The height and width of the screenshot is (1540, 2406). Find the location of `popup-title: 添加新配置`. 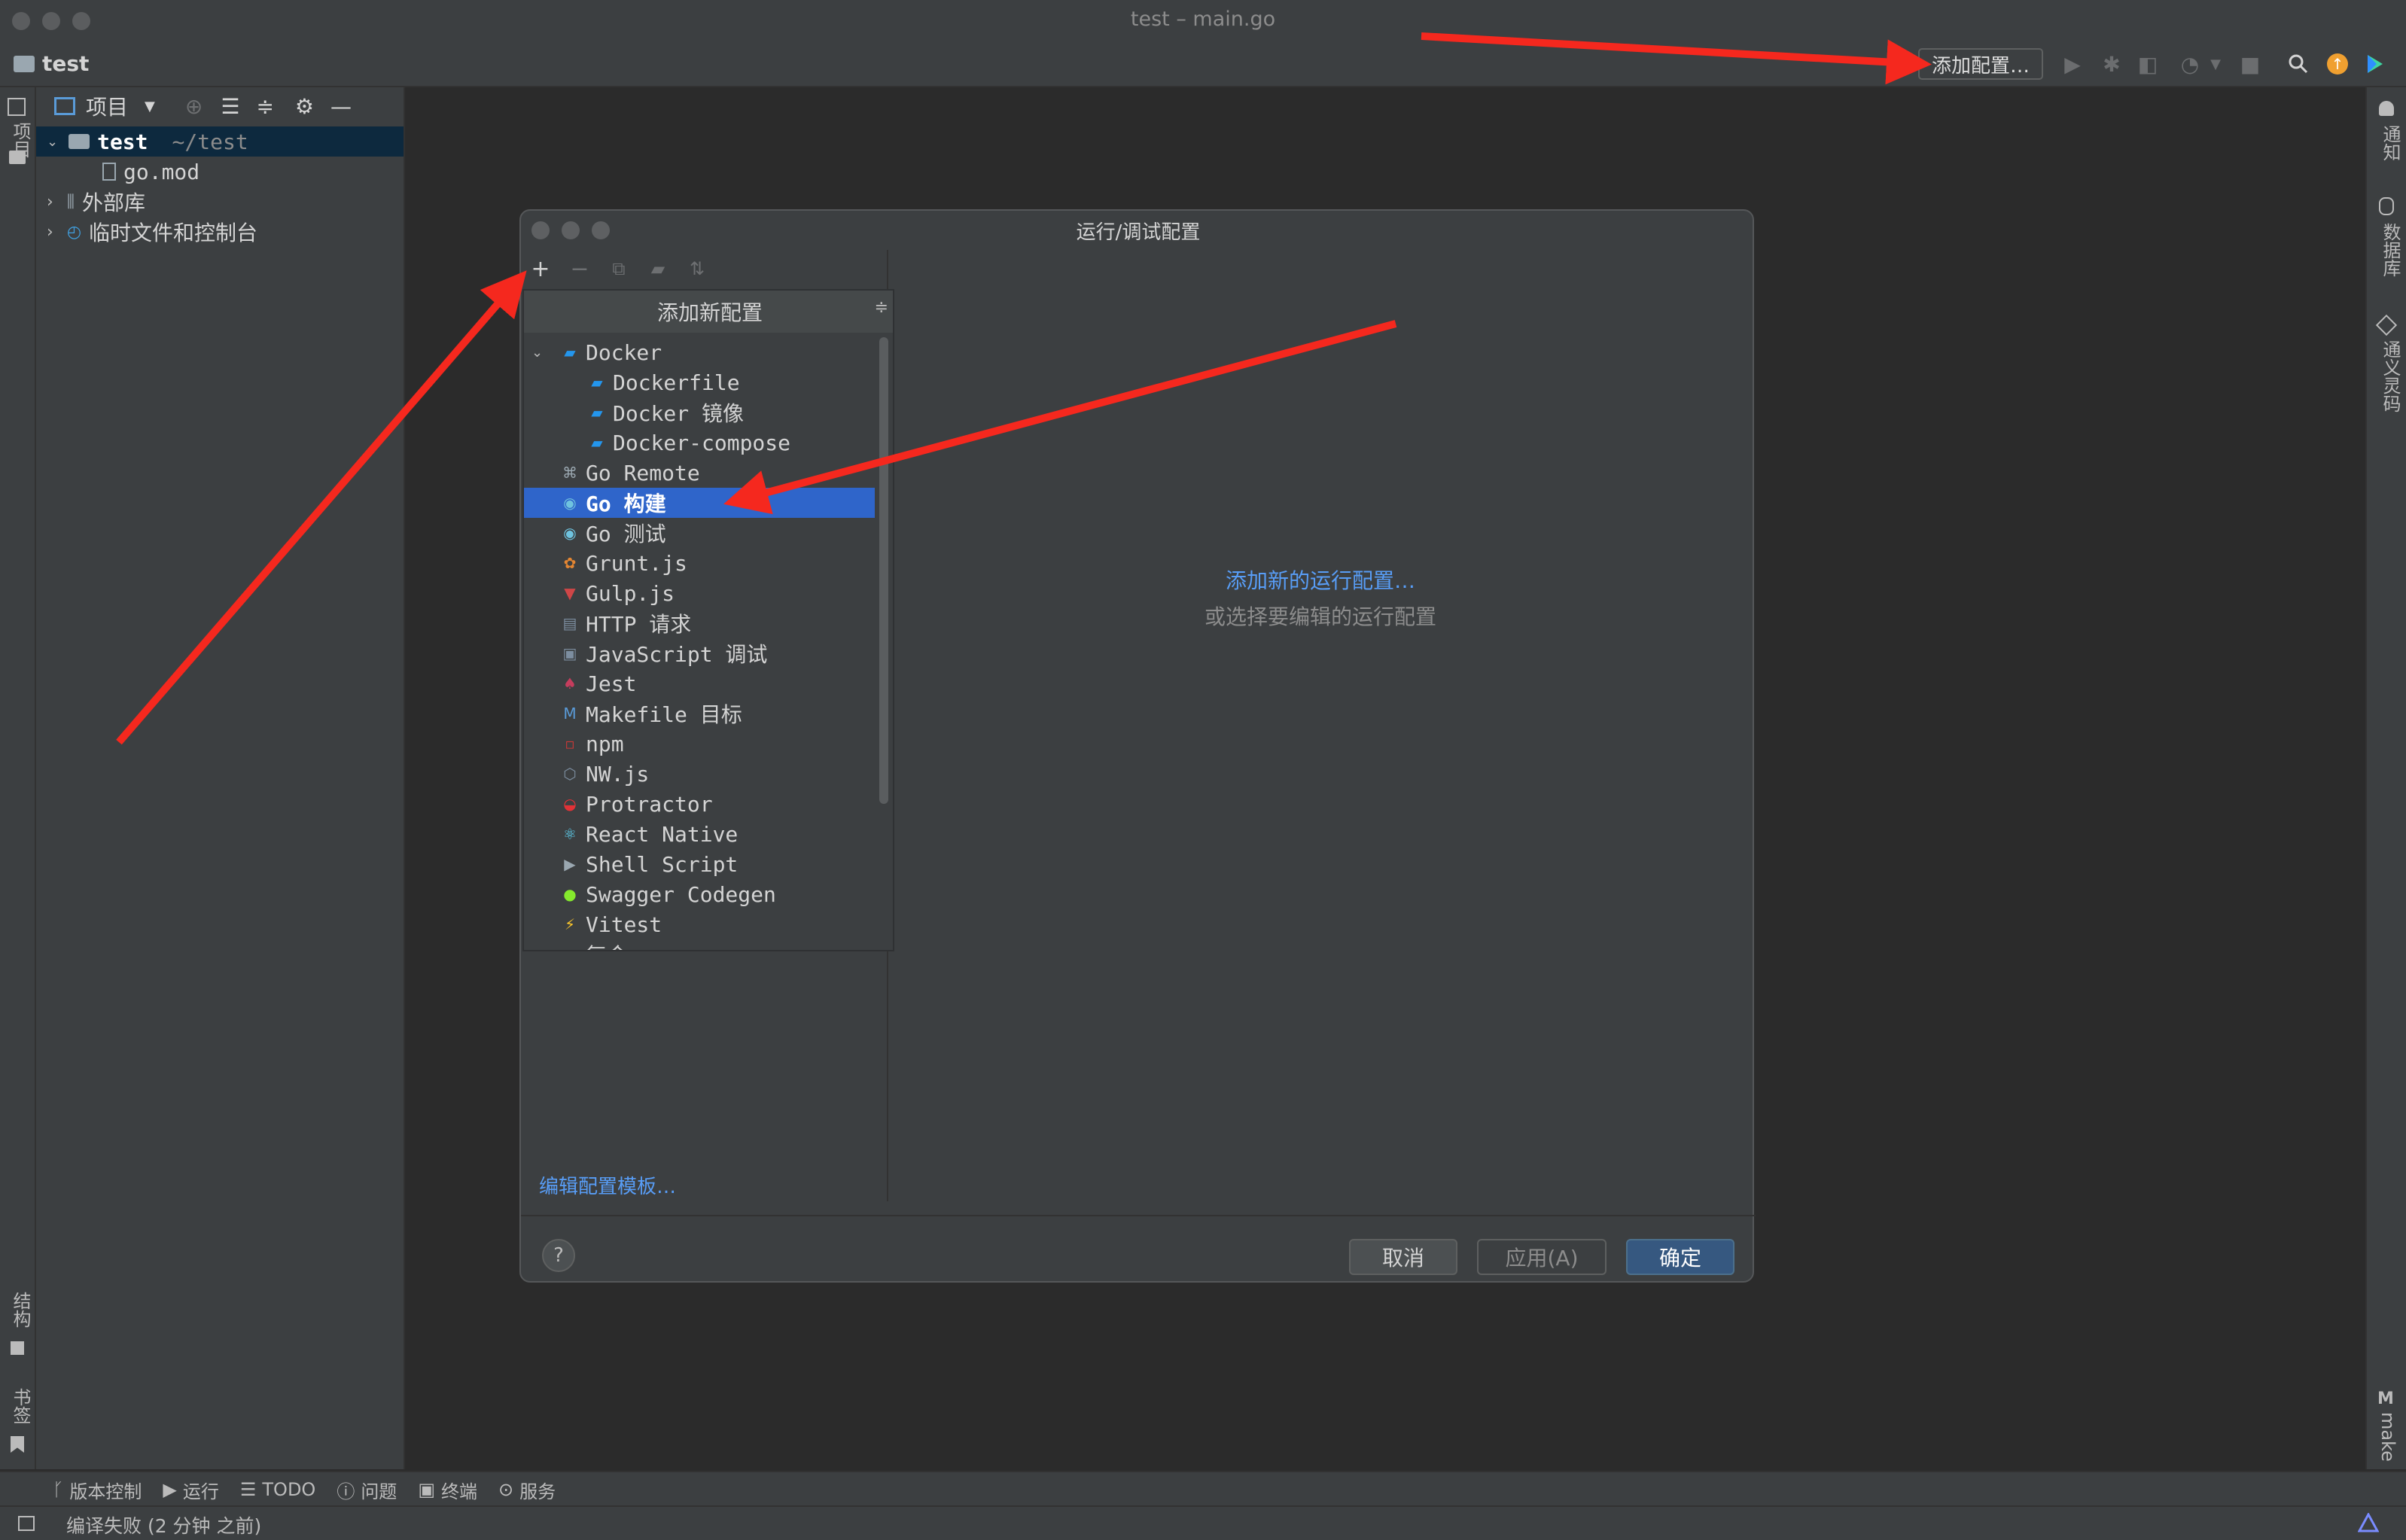

popup-title: 添加新配置 is located at coordinates (710, 312).